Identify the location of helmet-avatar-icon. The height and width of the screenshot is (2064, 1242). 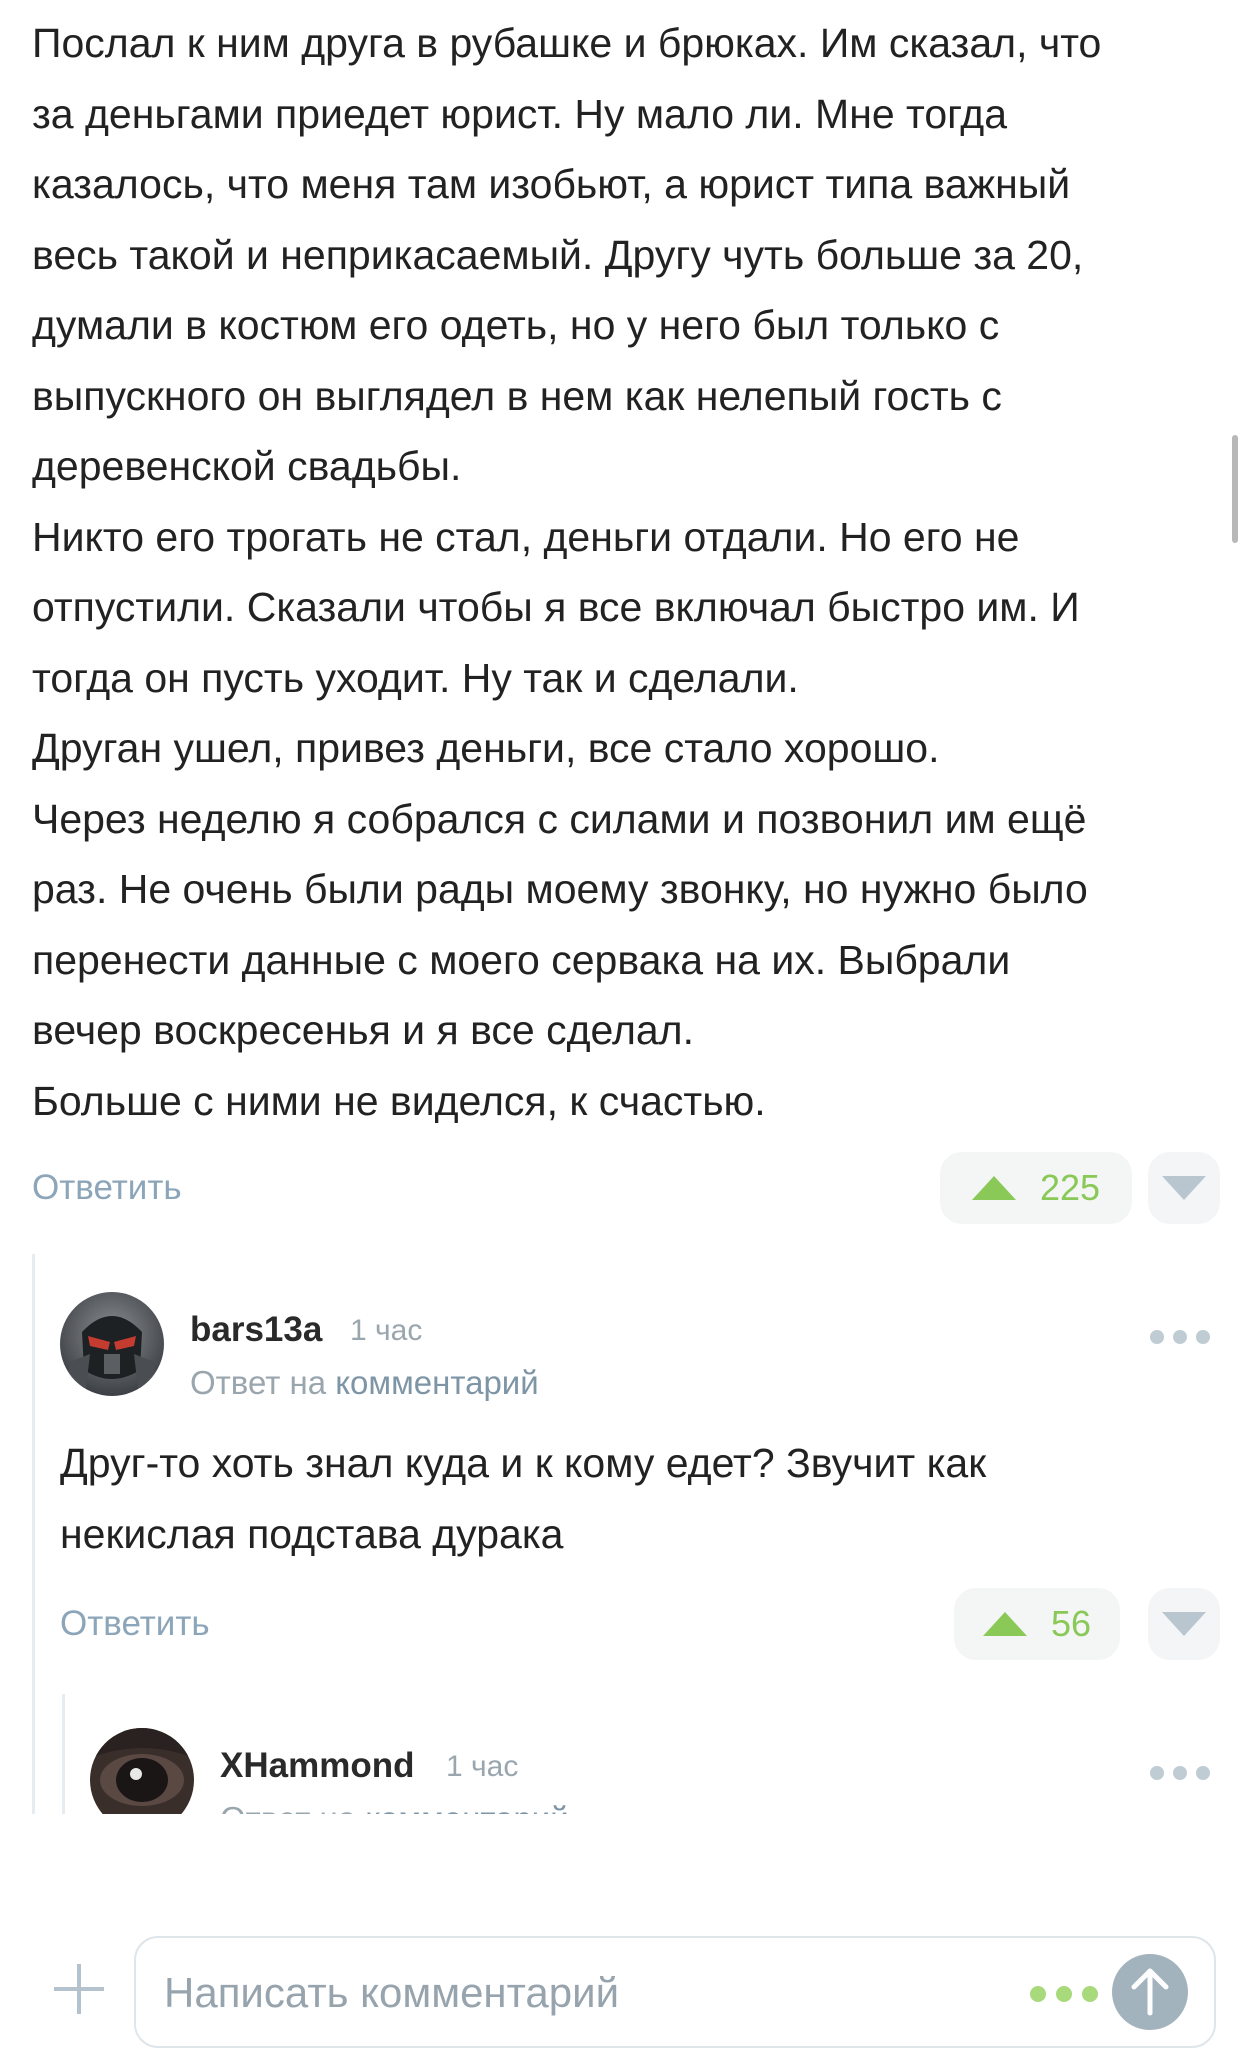
(112, 1344).